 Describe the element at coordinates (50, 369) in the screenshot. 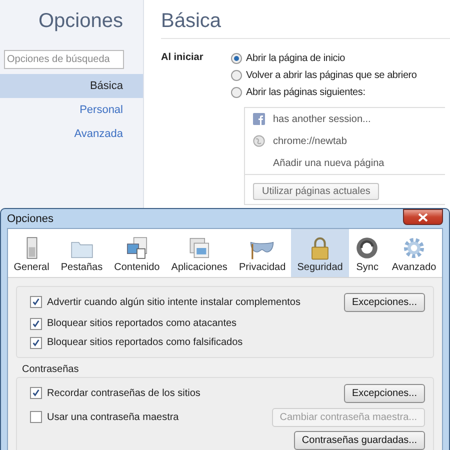

I see `group-title: Contraseñas` at that location.